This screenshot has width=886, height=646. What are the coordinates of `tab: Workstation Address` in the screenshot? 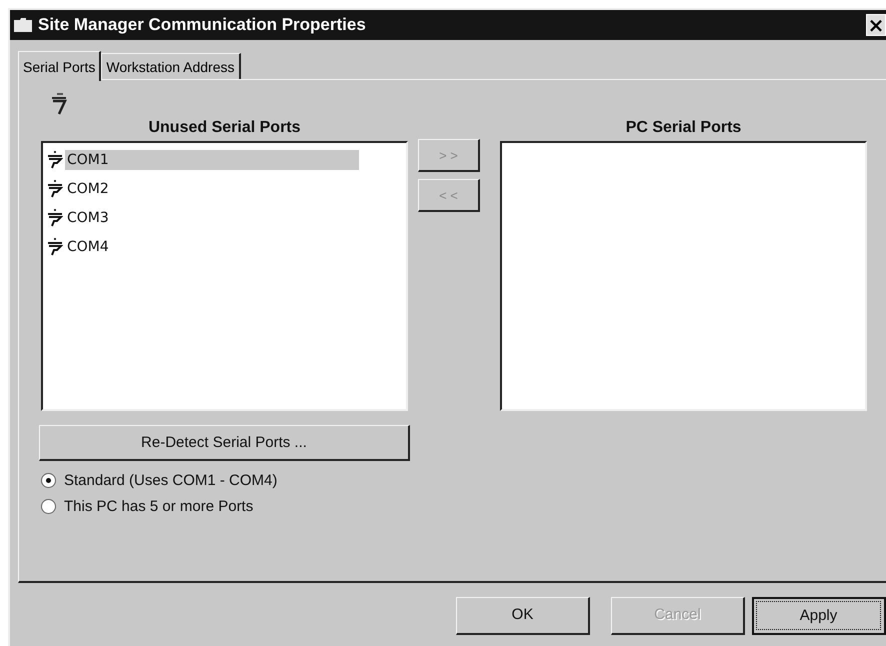 It's located at (170, 66).